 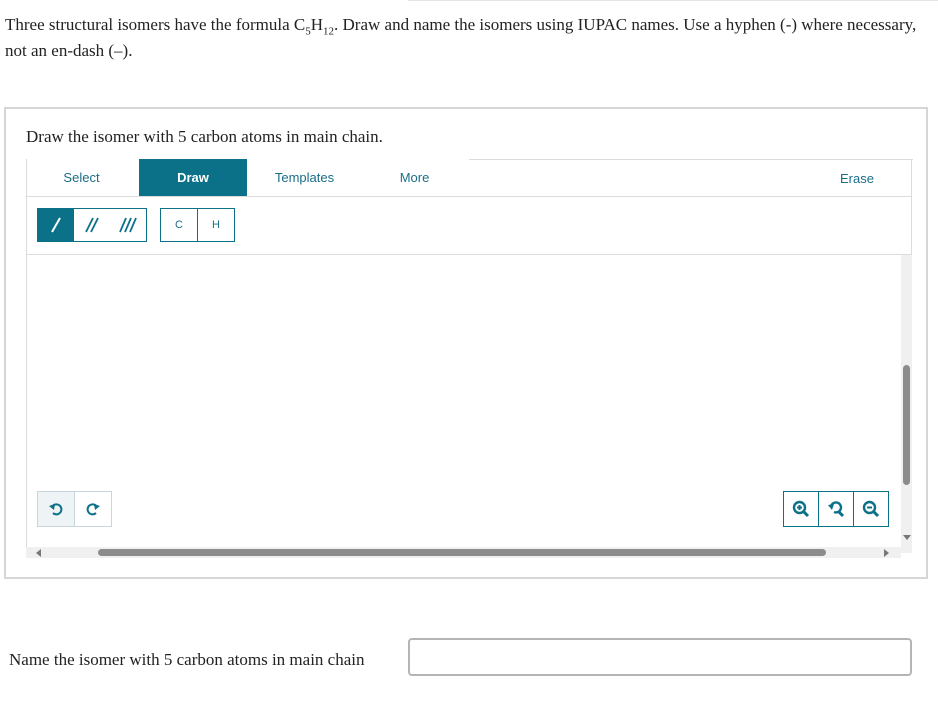 I want to click on isomer-name-input, so click(x=660, y=657).